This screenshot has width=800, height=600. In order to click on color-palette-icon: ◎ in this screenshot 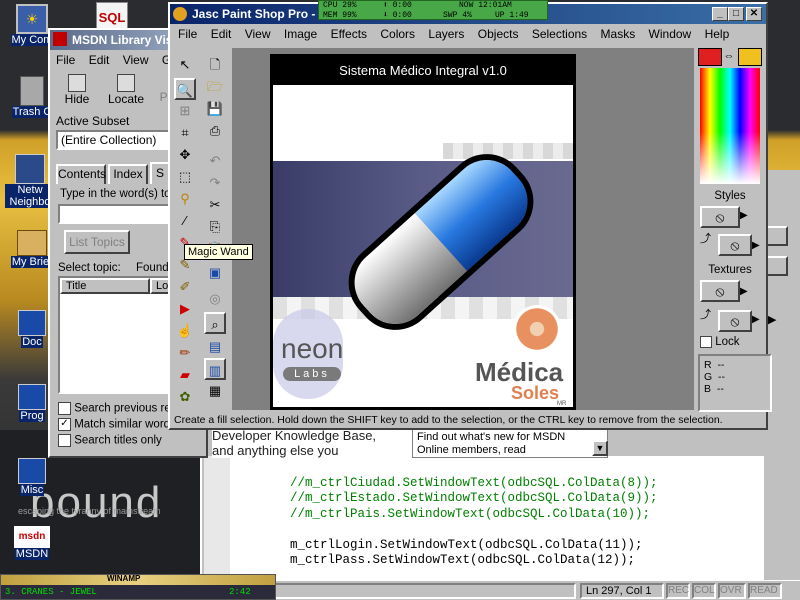, I will do `click(215, 299)`.